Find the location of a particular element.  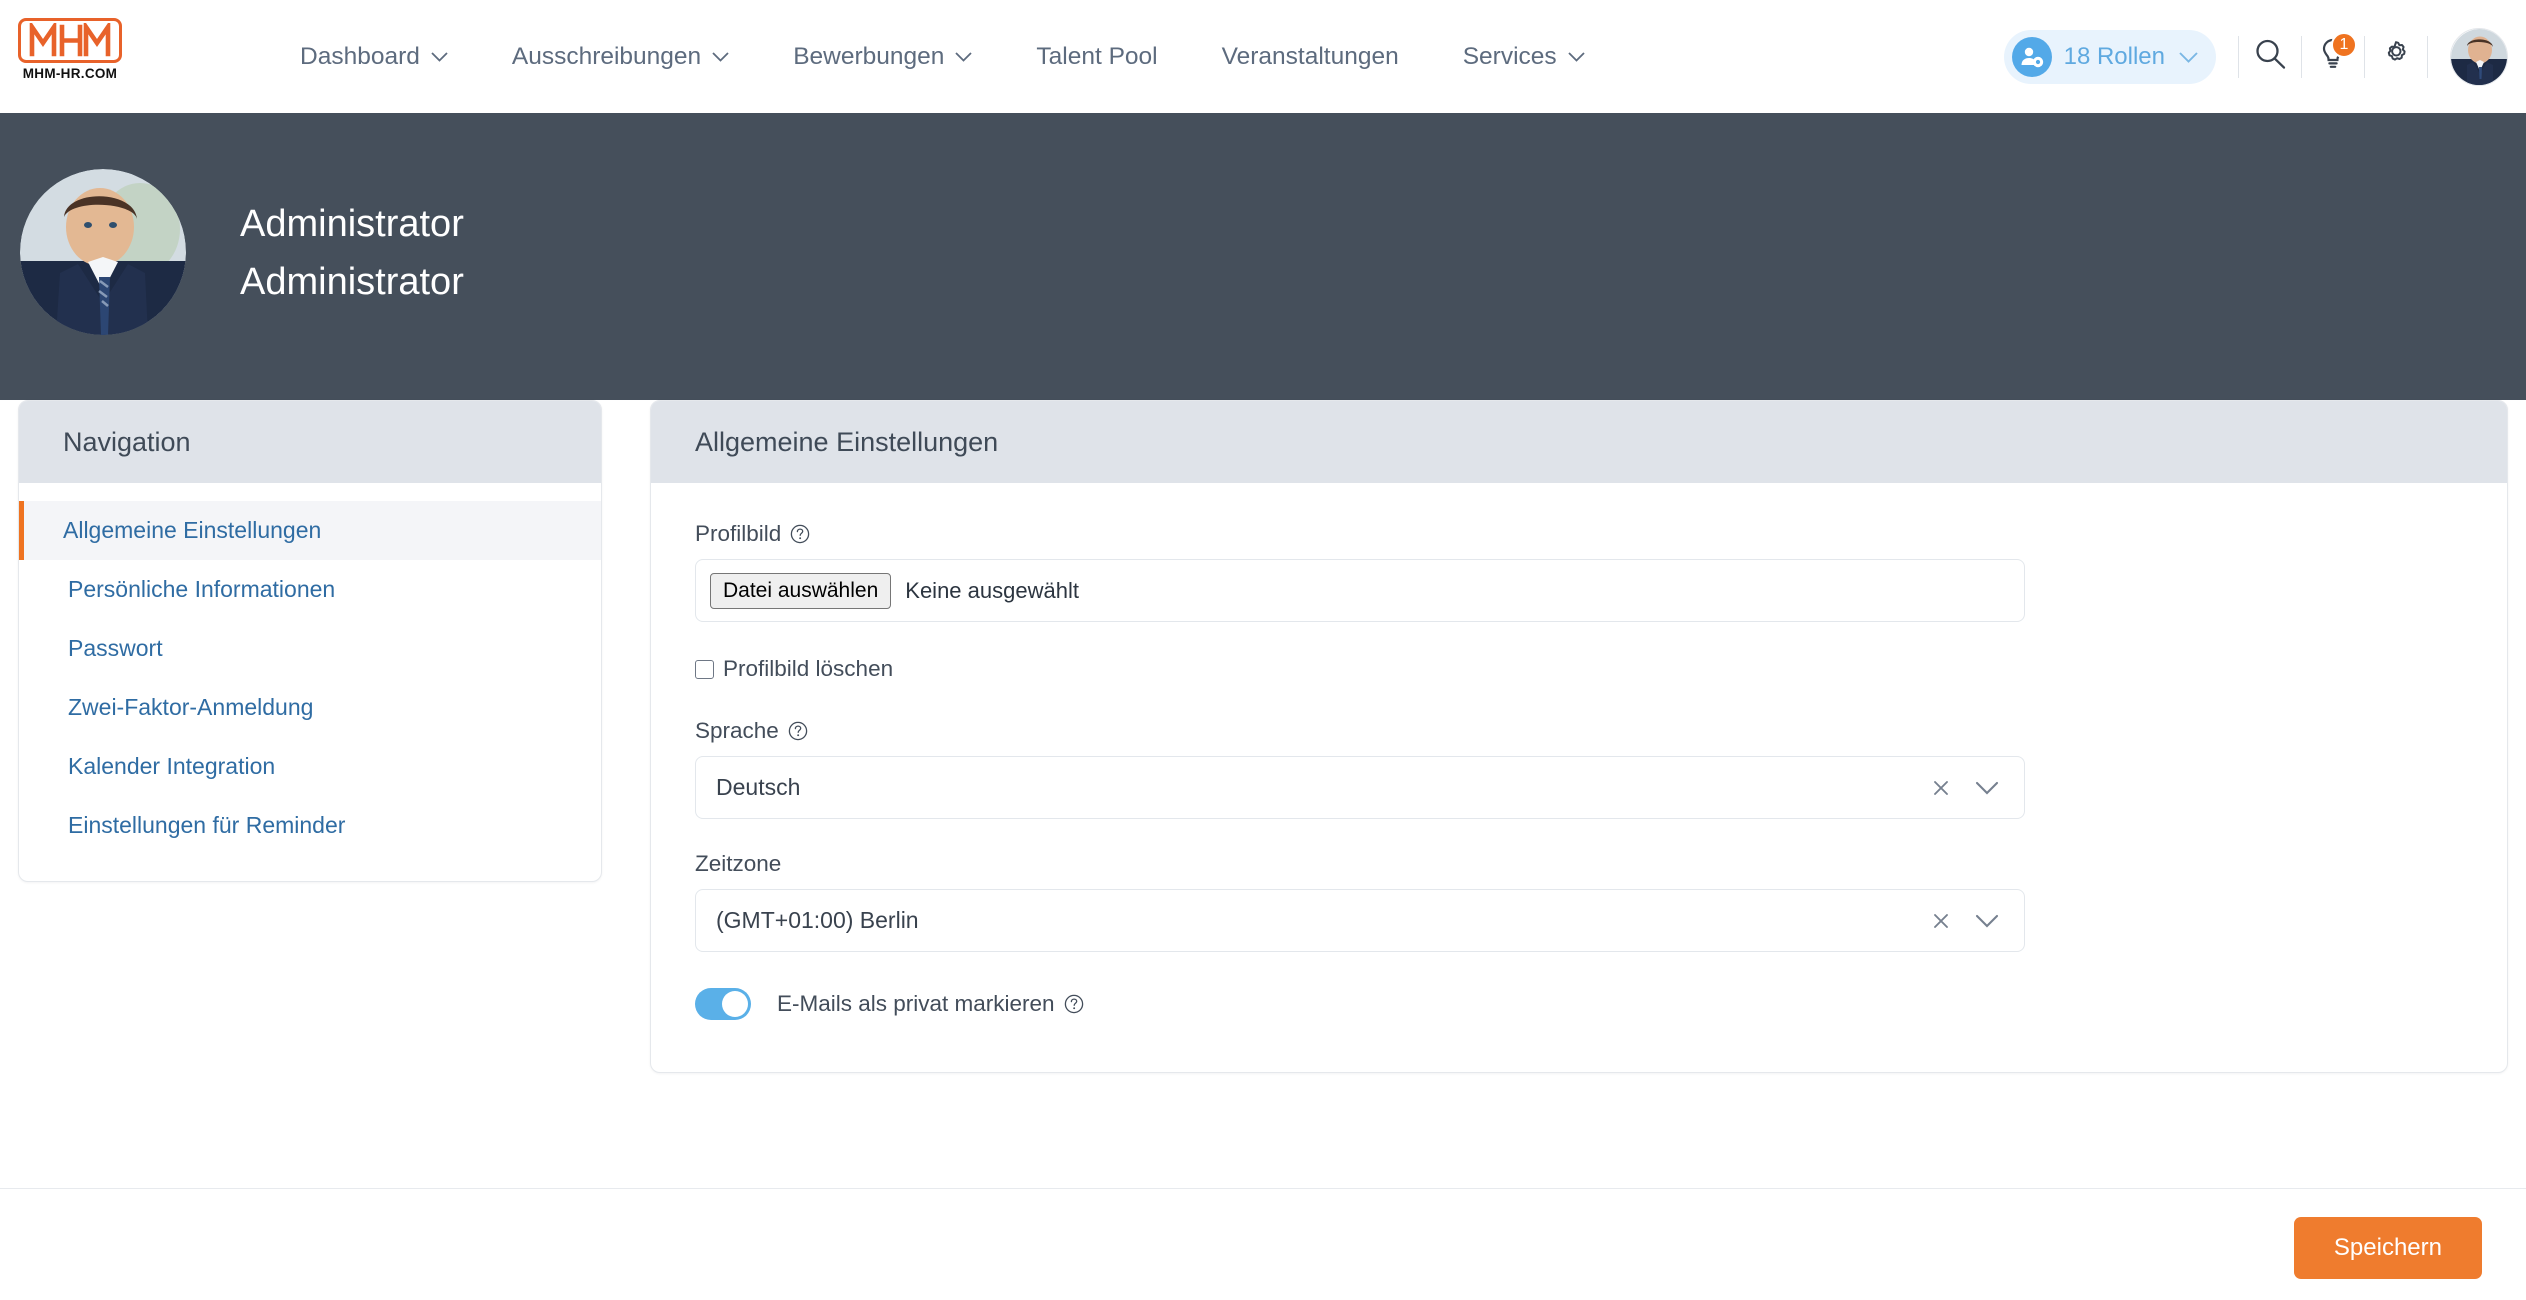

roles-selector: 18 Rollen is located at coordinates (2109, 56).